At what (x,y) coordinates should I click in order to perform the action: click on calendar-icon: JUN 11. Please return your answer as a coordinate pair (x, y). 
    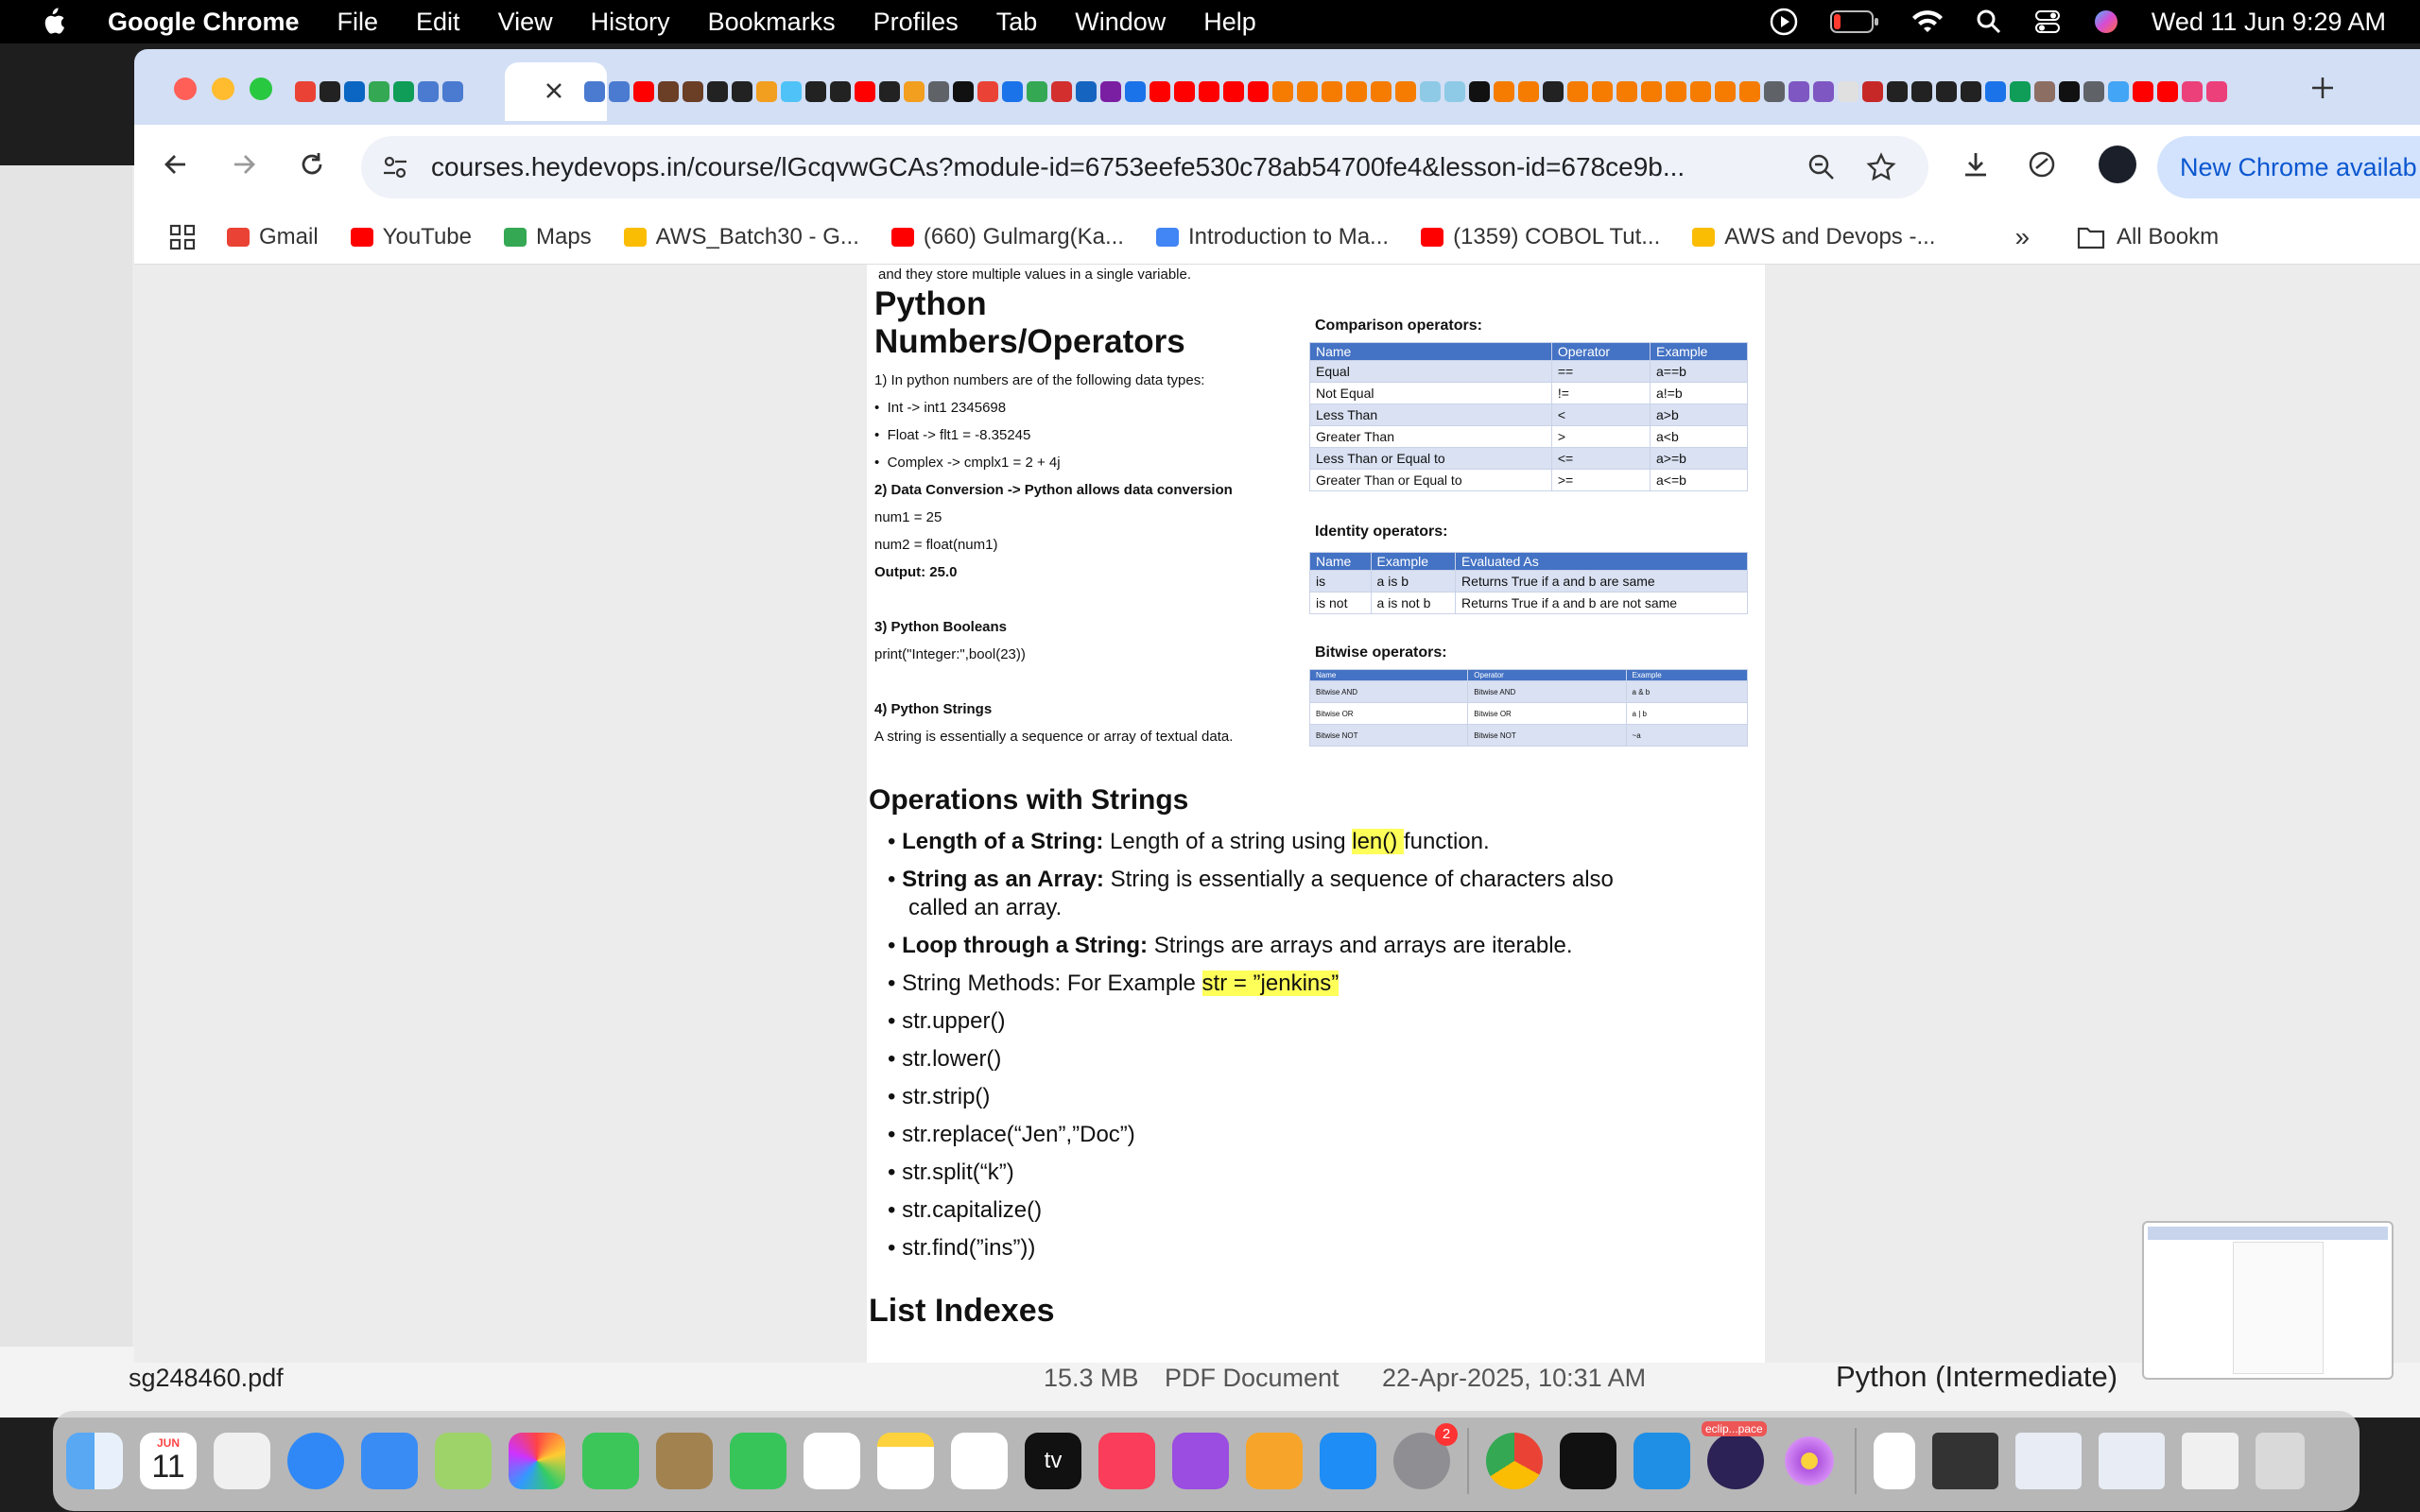
    Looking at the image, I should click on (169, 1461).